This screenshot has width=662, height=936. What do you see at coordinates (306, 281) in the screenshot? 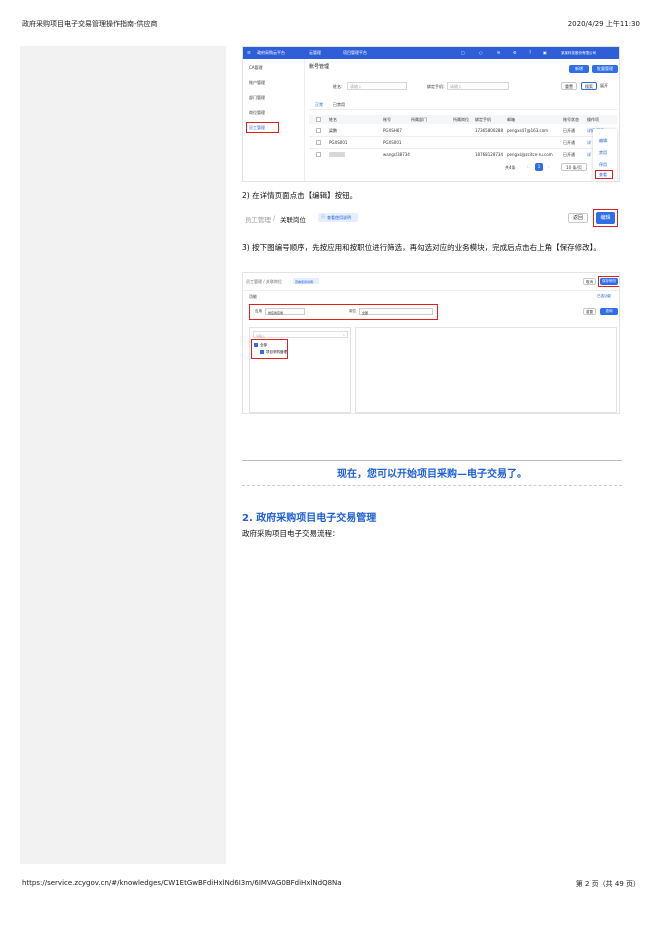
I see `help-badge: 查看使用说明` at bounding box center [306, 281].